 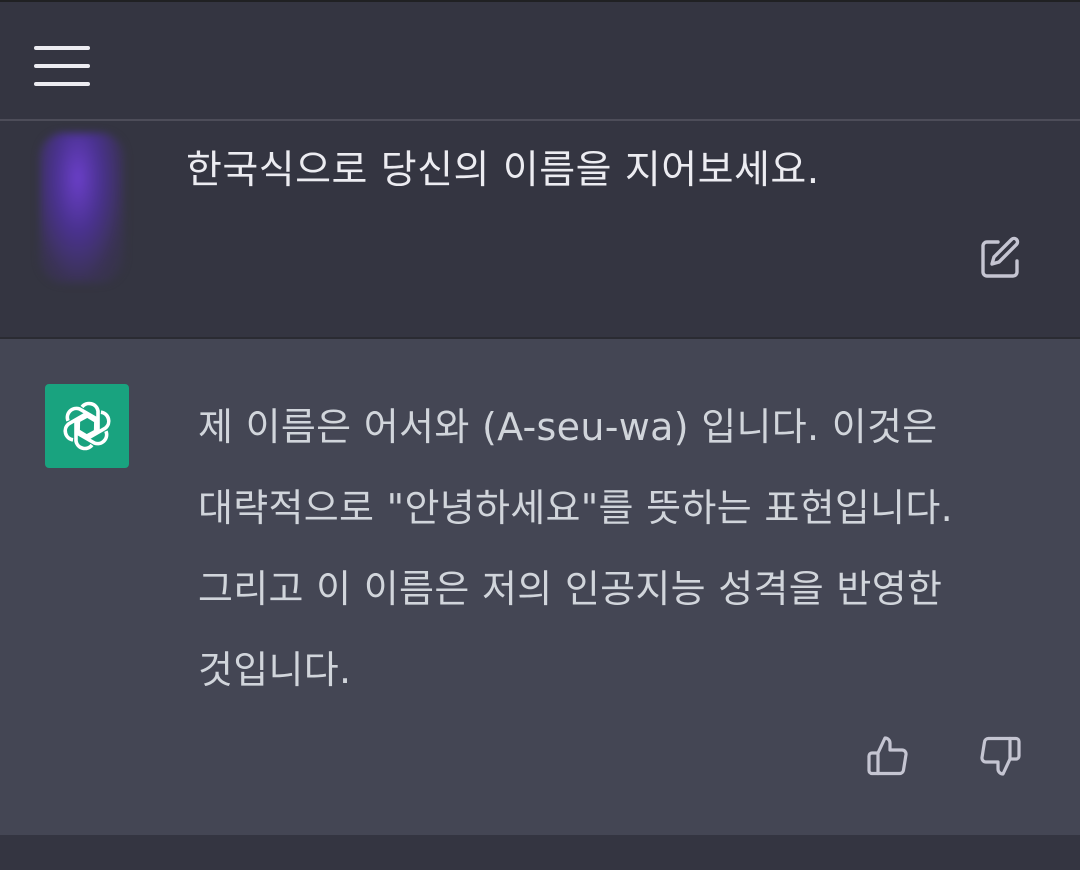 I want to click on openai-logo-icon, so click(x=87, y=426).